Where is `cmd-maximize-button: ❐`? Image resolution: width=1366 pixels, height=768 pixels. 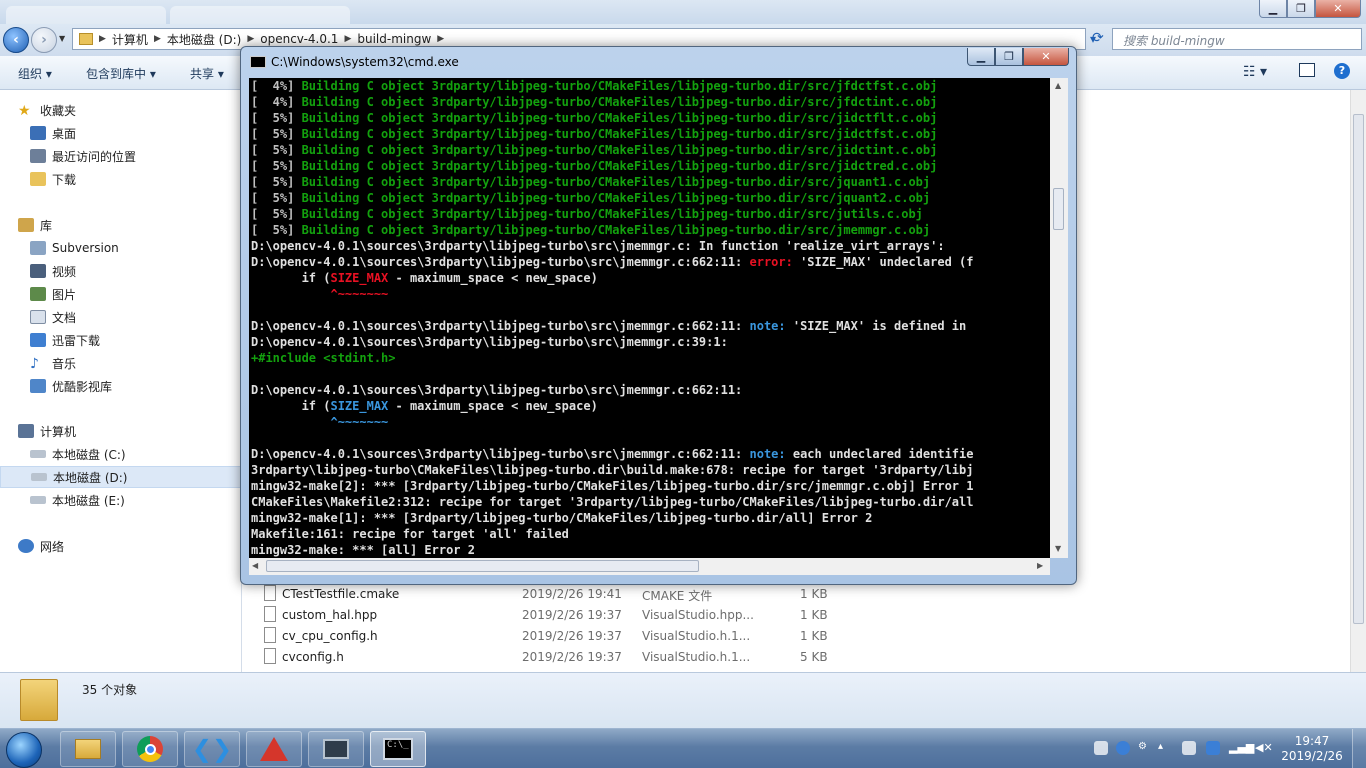 cmd-maximize-button: ❐ is located at coordinates (1009, 57).